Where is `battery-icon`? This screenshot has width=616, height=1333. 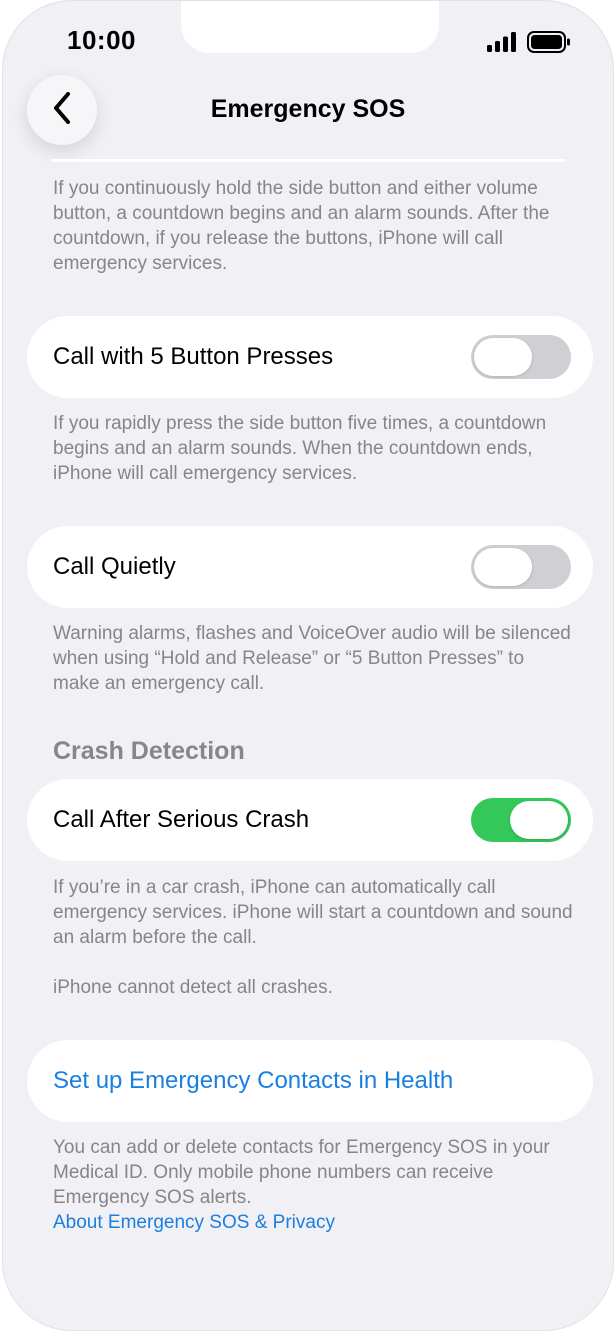
battery-icon is located at coordinates (549, 44).